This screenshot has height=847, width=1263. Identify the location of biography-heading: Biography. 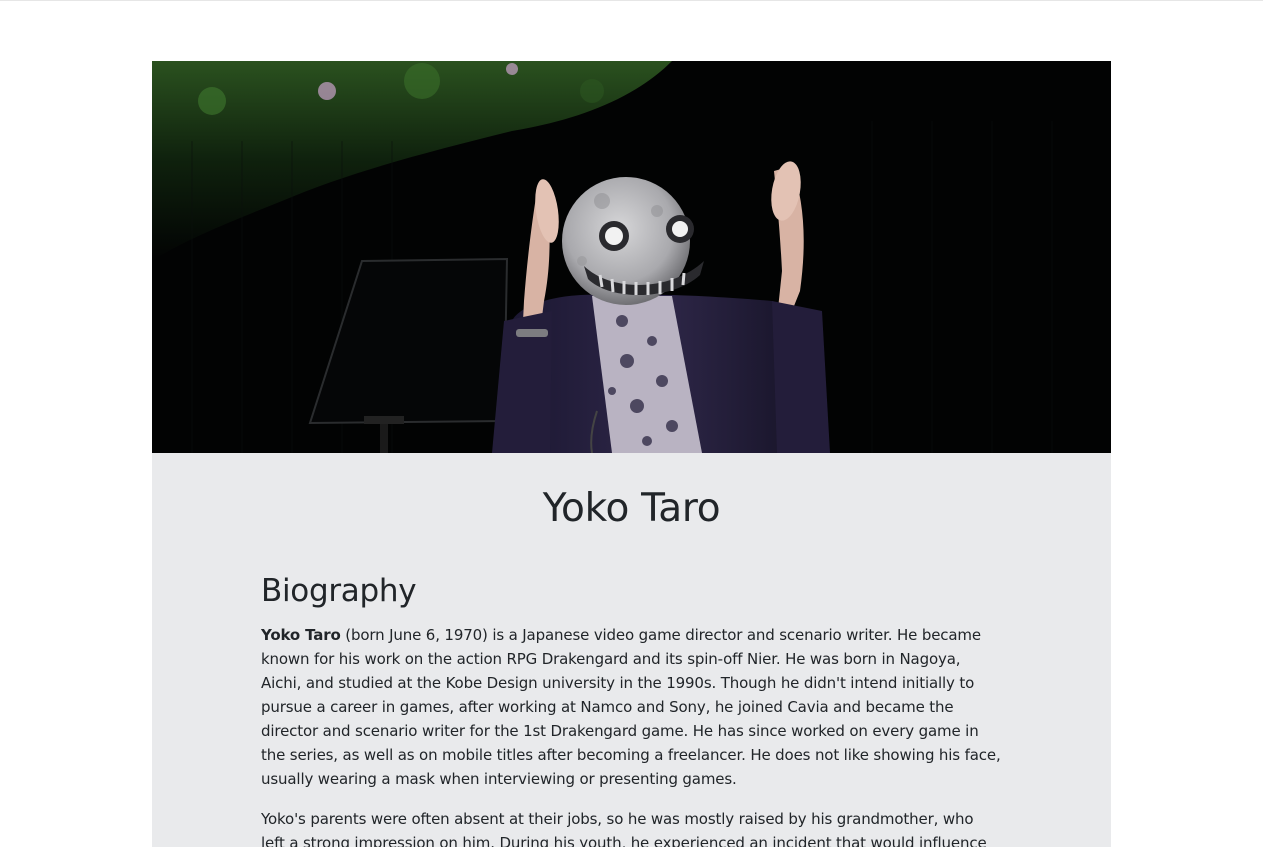
(339, 591).